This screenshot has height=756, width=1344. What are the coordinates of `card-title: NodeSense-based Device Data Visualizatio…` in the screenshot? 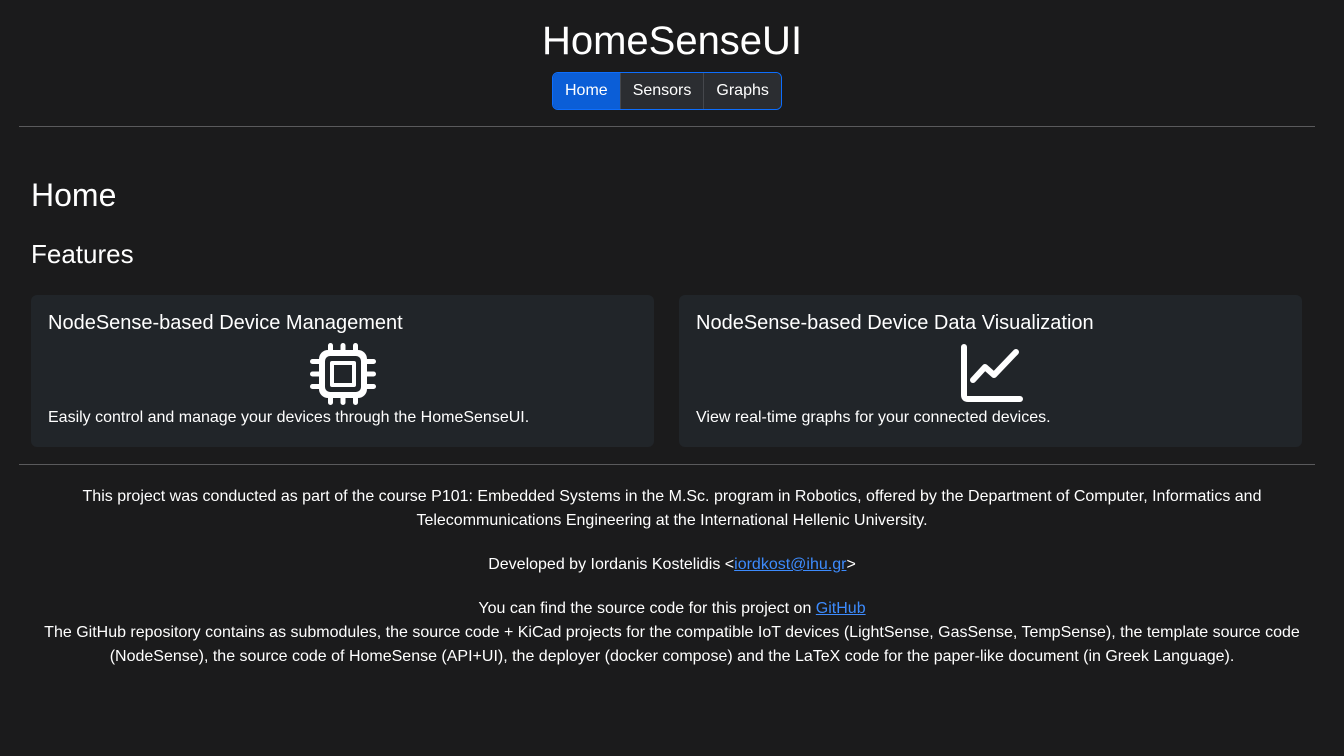 It's located at (895, 323).